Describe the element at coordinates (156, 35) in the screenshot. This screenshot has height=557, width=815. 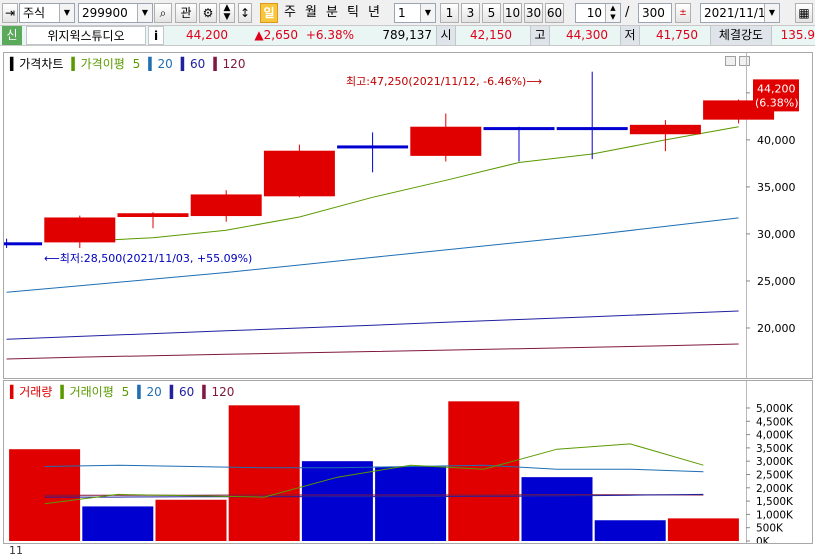
I see `info-icon: i` at that location.